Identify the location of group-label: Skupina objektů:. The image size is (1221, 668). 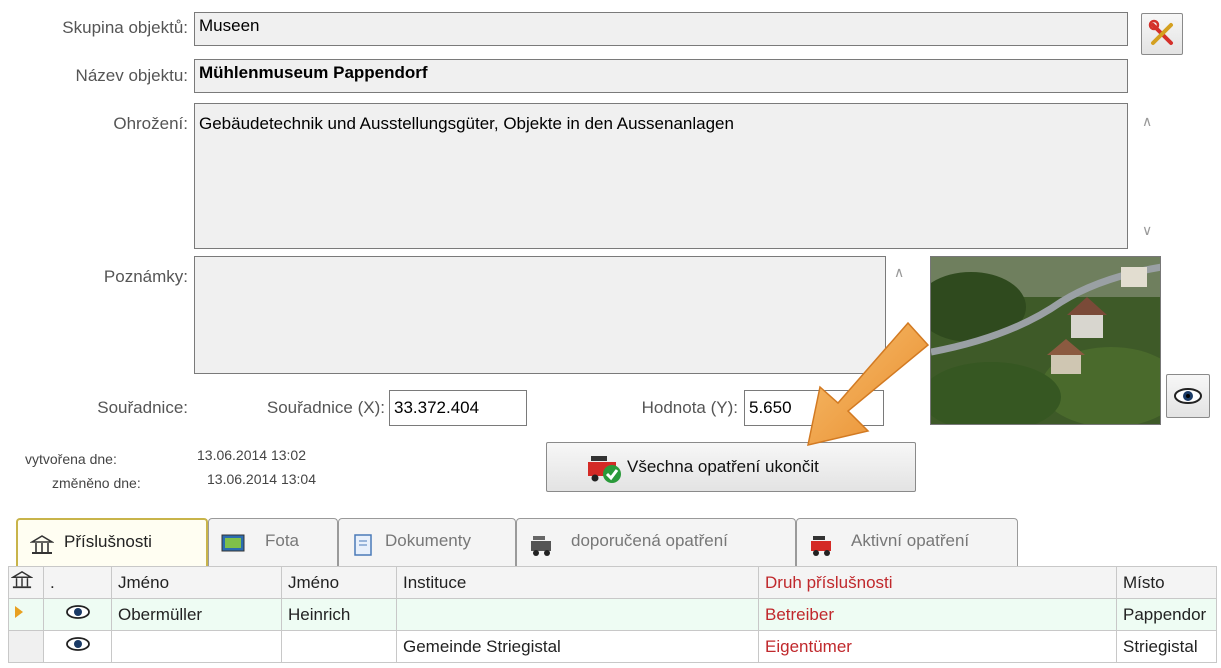
(125, 27).